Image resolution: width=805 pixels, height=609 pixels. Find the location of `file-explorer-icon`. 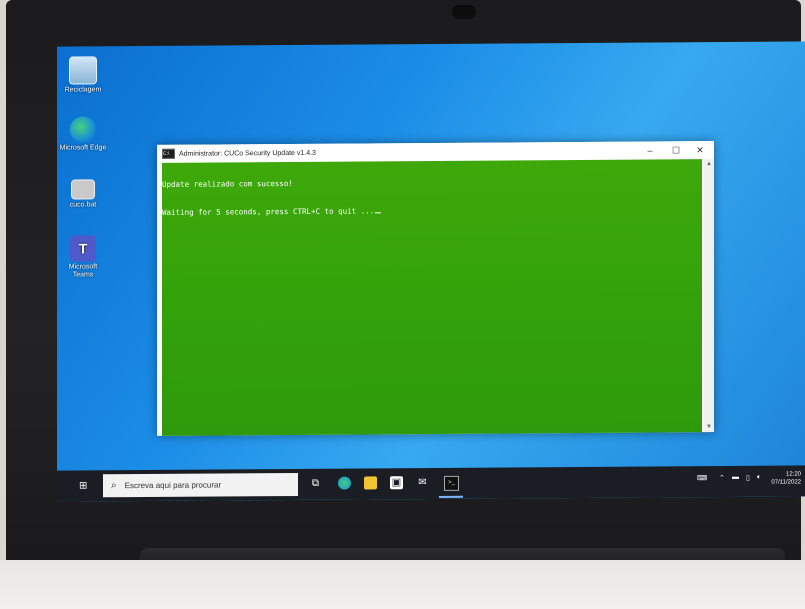

file-explorer-icon is located at coordinates (370, 483).